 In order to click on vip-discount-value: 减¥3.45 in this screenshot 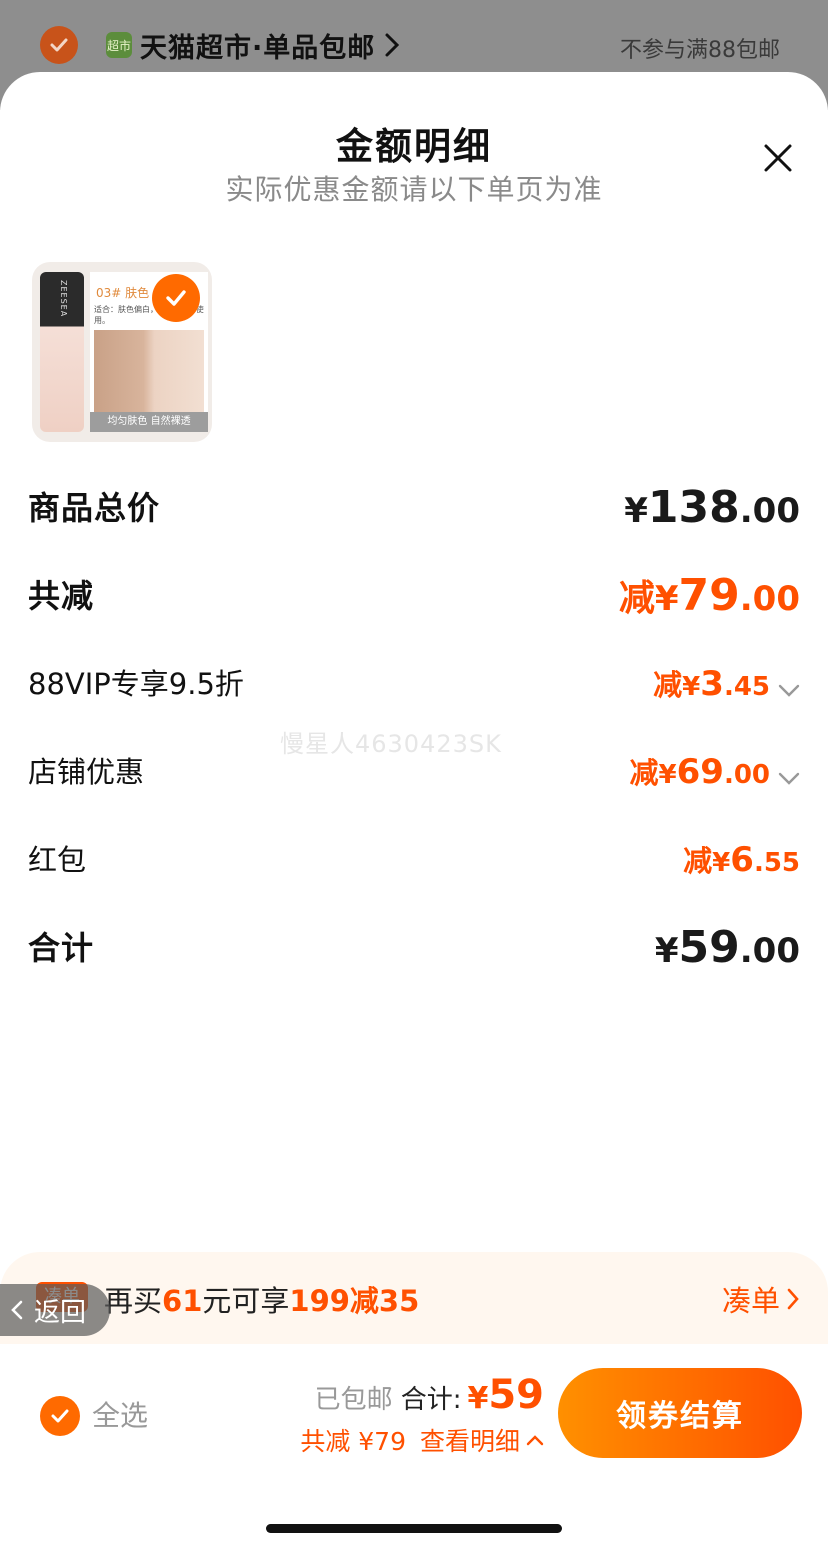, I will do `click(726, 687)`.